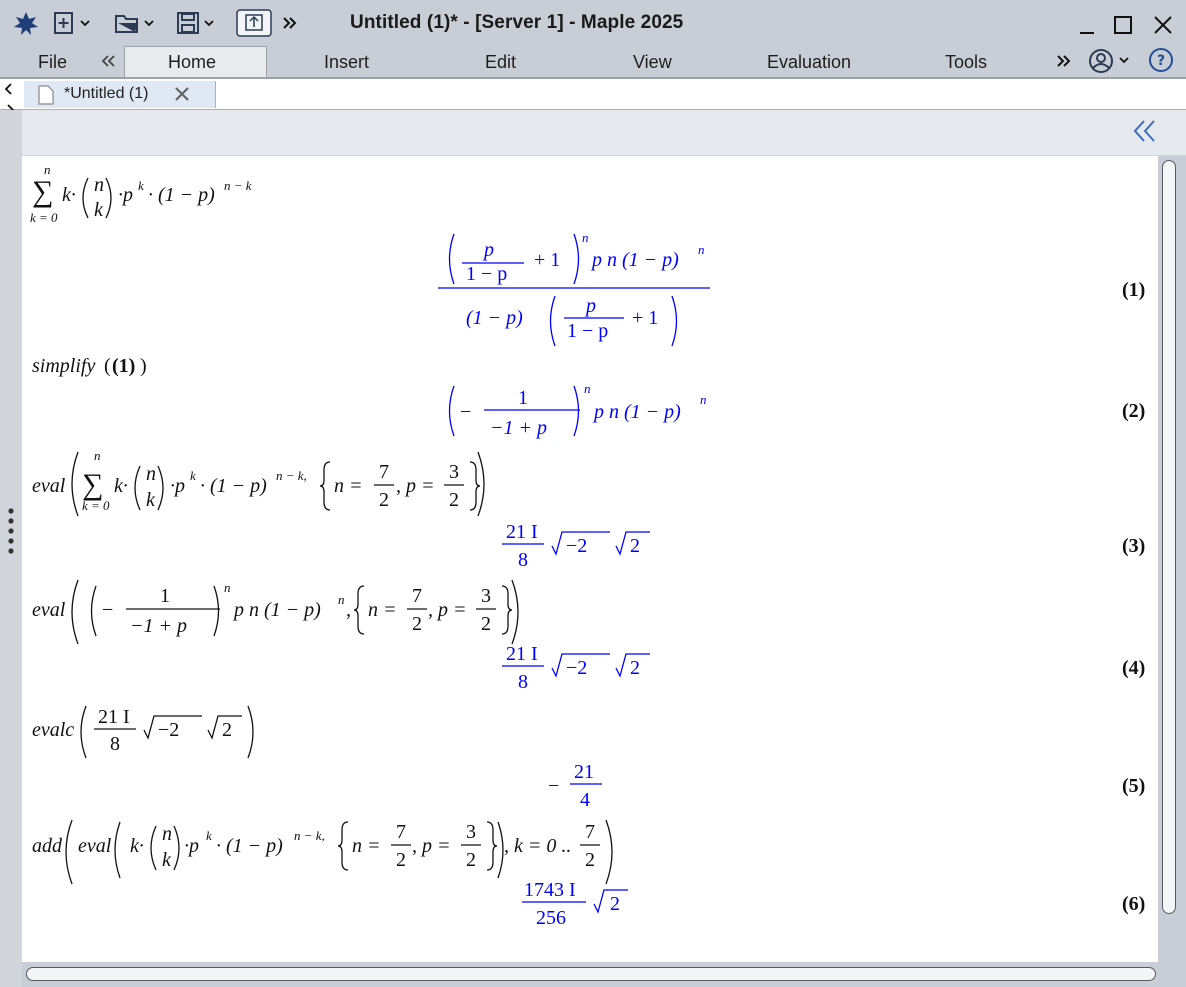  What do you see at coordinates (290, 23) in the screenshot?
I see `toolbar-overflow-icon` at bounding box center [290, 23].